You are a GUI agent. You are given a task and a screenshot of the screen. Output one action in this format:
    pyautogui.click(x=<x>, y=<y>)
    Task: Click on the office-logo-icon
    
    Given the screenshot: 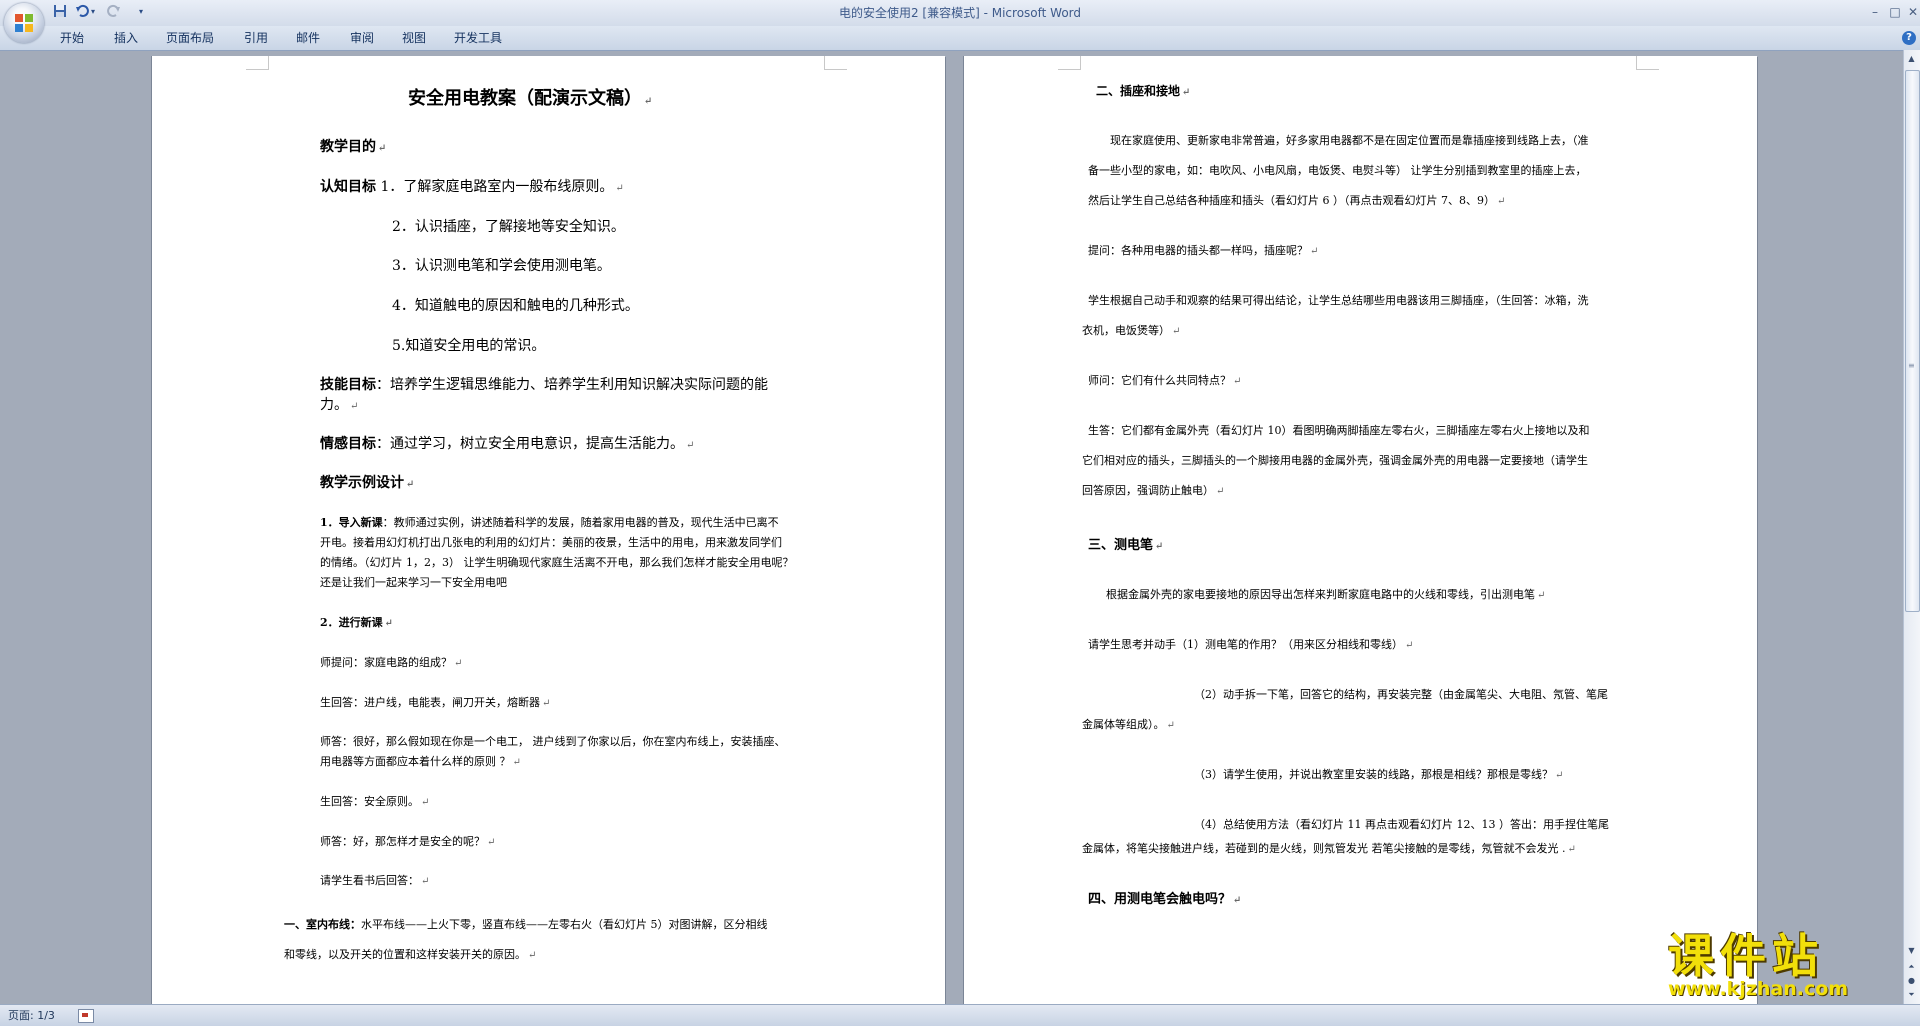 What is the action you would take?
    pyautogui.click(x=24, y=23)
    